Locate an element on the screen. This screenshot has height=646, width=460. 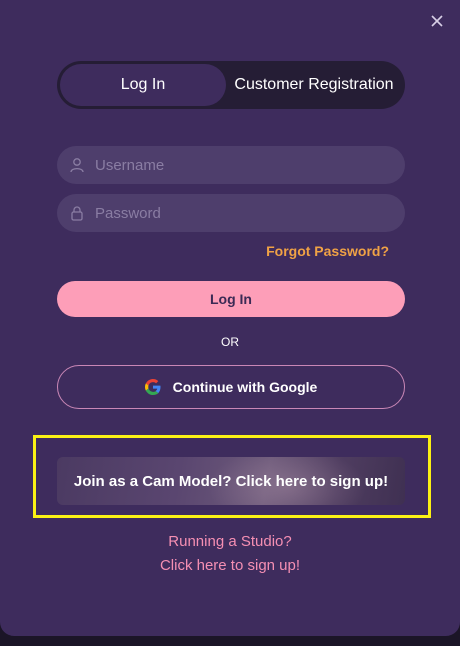
user-icon is located at coordinates (77, 165).